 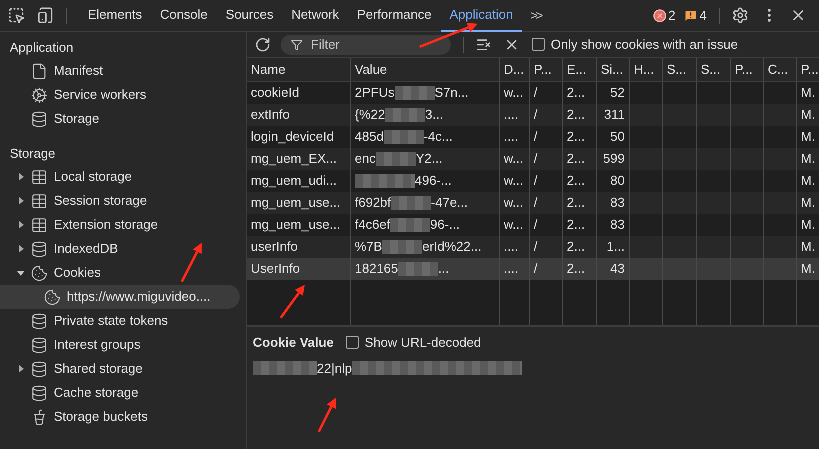 What do you see at coordinates (533, 247) in the screenshot?
I see `cookie-row: userInfo %7B erId%22... .... / 2... 1... M.` at bounding box center [533, 247].